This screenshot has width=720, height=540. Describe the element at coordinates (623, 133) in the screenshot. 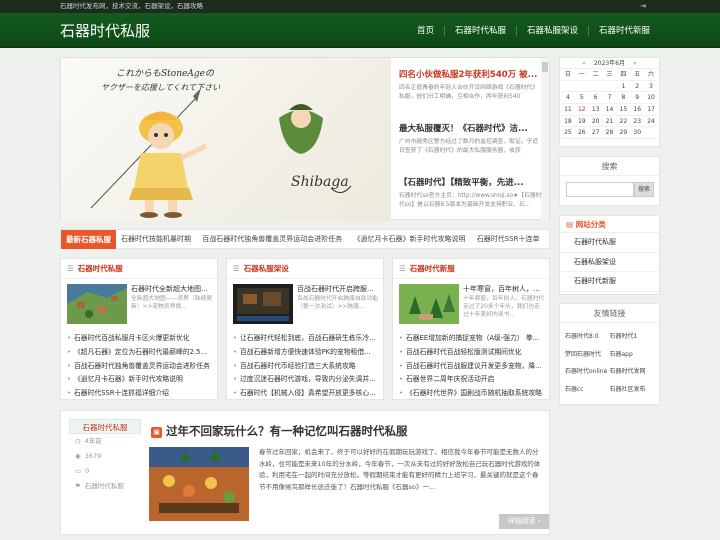

I see `calendar-day: 29` at that location.